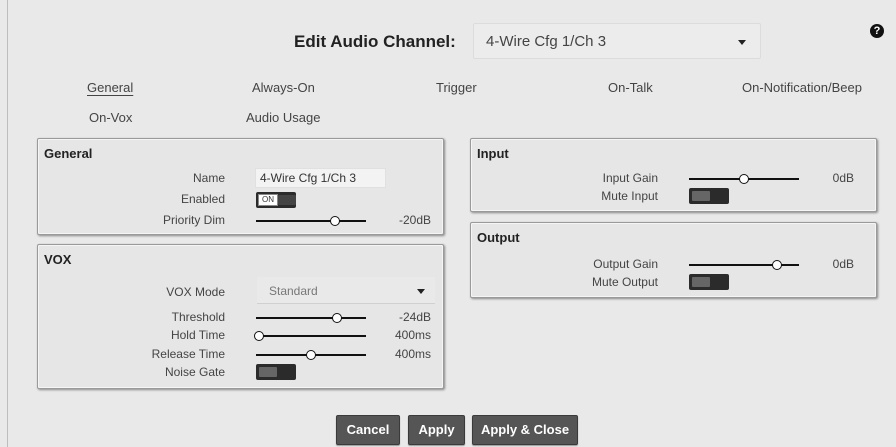 The height and width of the screenshot is (447, 896). What do you see at coordinates (110, 87) in the screenshot?
I see `tab-general: General` at bounding box center [110, 87].